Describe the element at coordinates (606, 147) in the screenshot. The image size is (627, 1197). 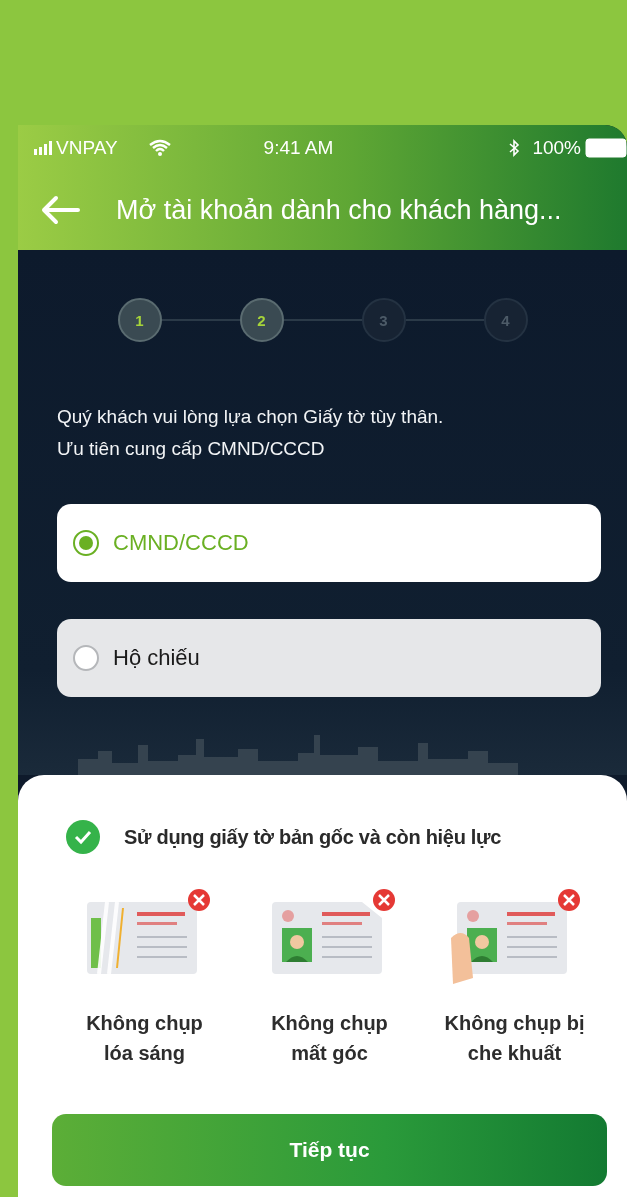
I see `battery-icon` at that location.